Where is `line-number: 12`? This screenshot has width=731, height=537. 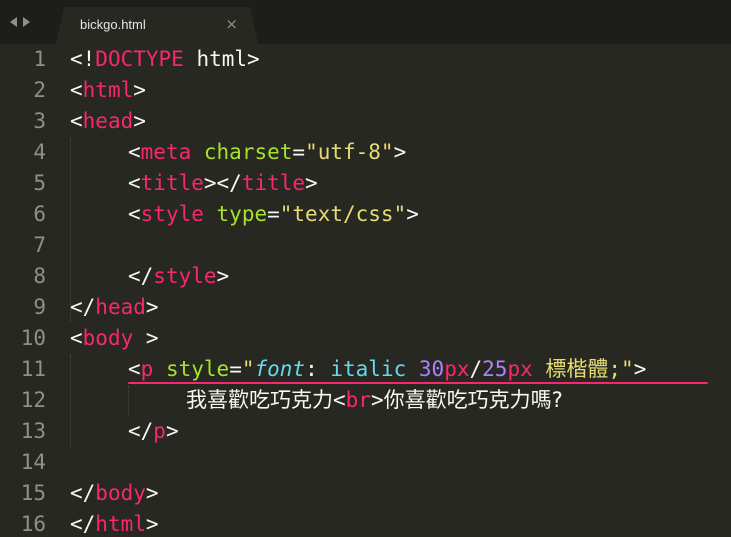
line-number: 12 is located at coordinates (33, 400).